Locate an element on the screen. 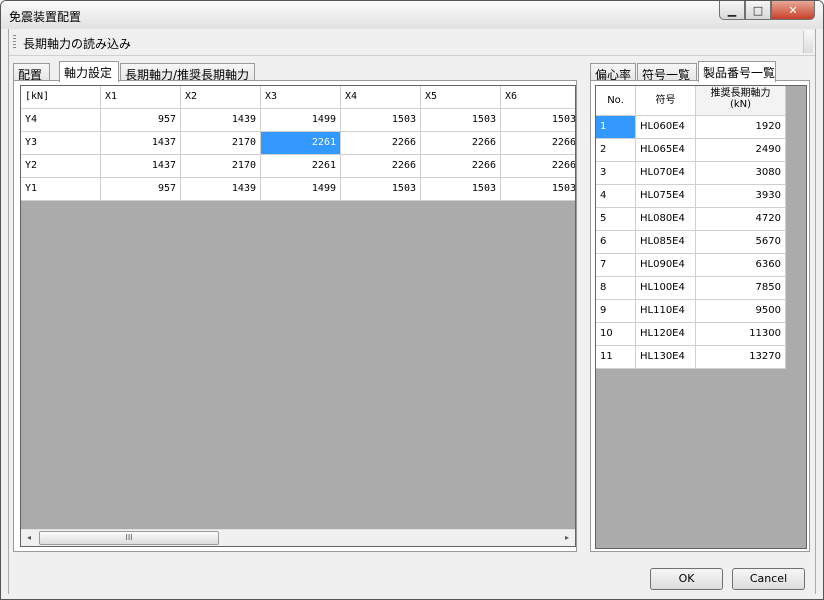 This screenshot has height=600, width=824. row-number: 2 is located at coordinates (616, 150).